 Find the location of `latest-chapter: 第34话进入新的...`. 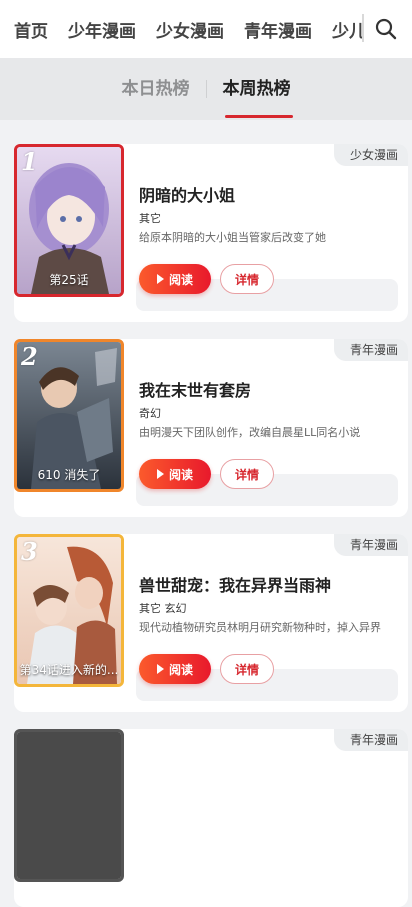

latest-chapter: 第34话进入新的... is located at coordinates (69, 670).